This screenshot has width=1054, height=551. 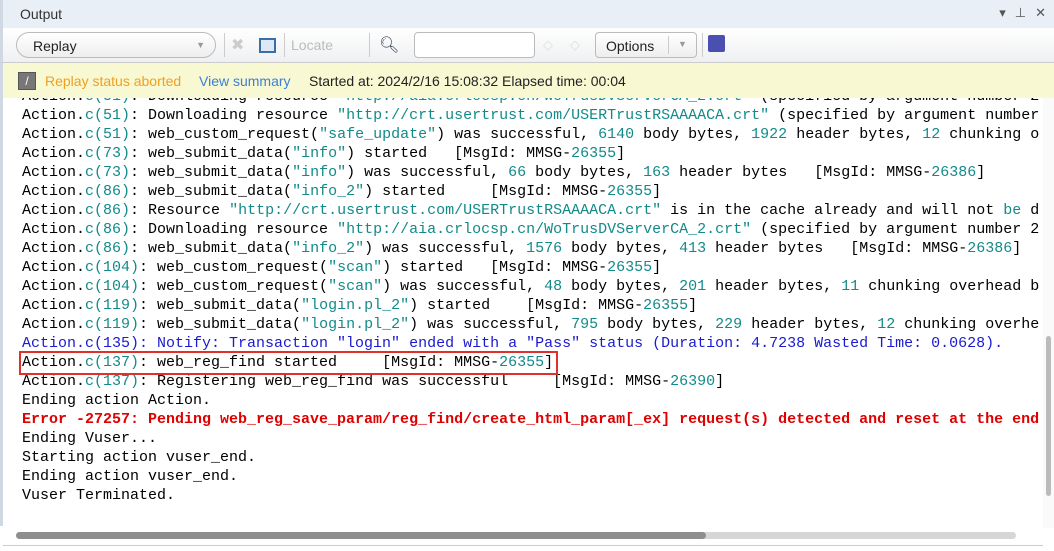 I want to click on vertical-scroll-thumb, so click(x=1048, y=416).